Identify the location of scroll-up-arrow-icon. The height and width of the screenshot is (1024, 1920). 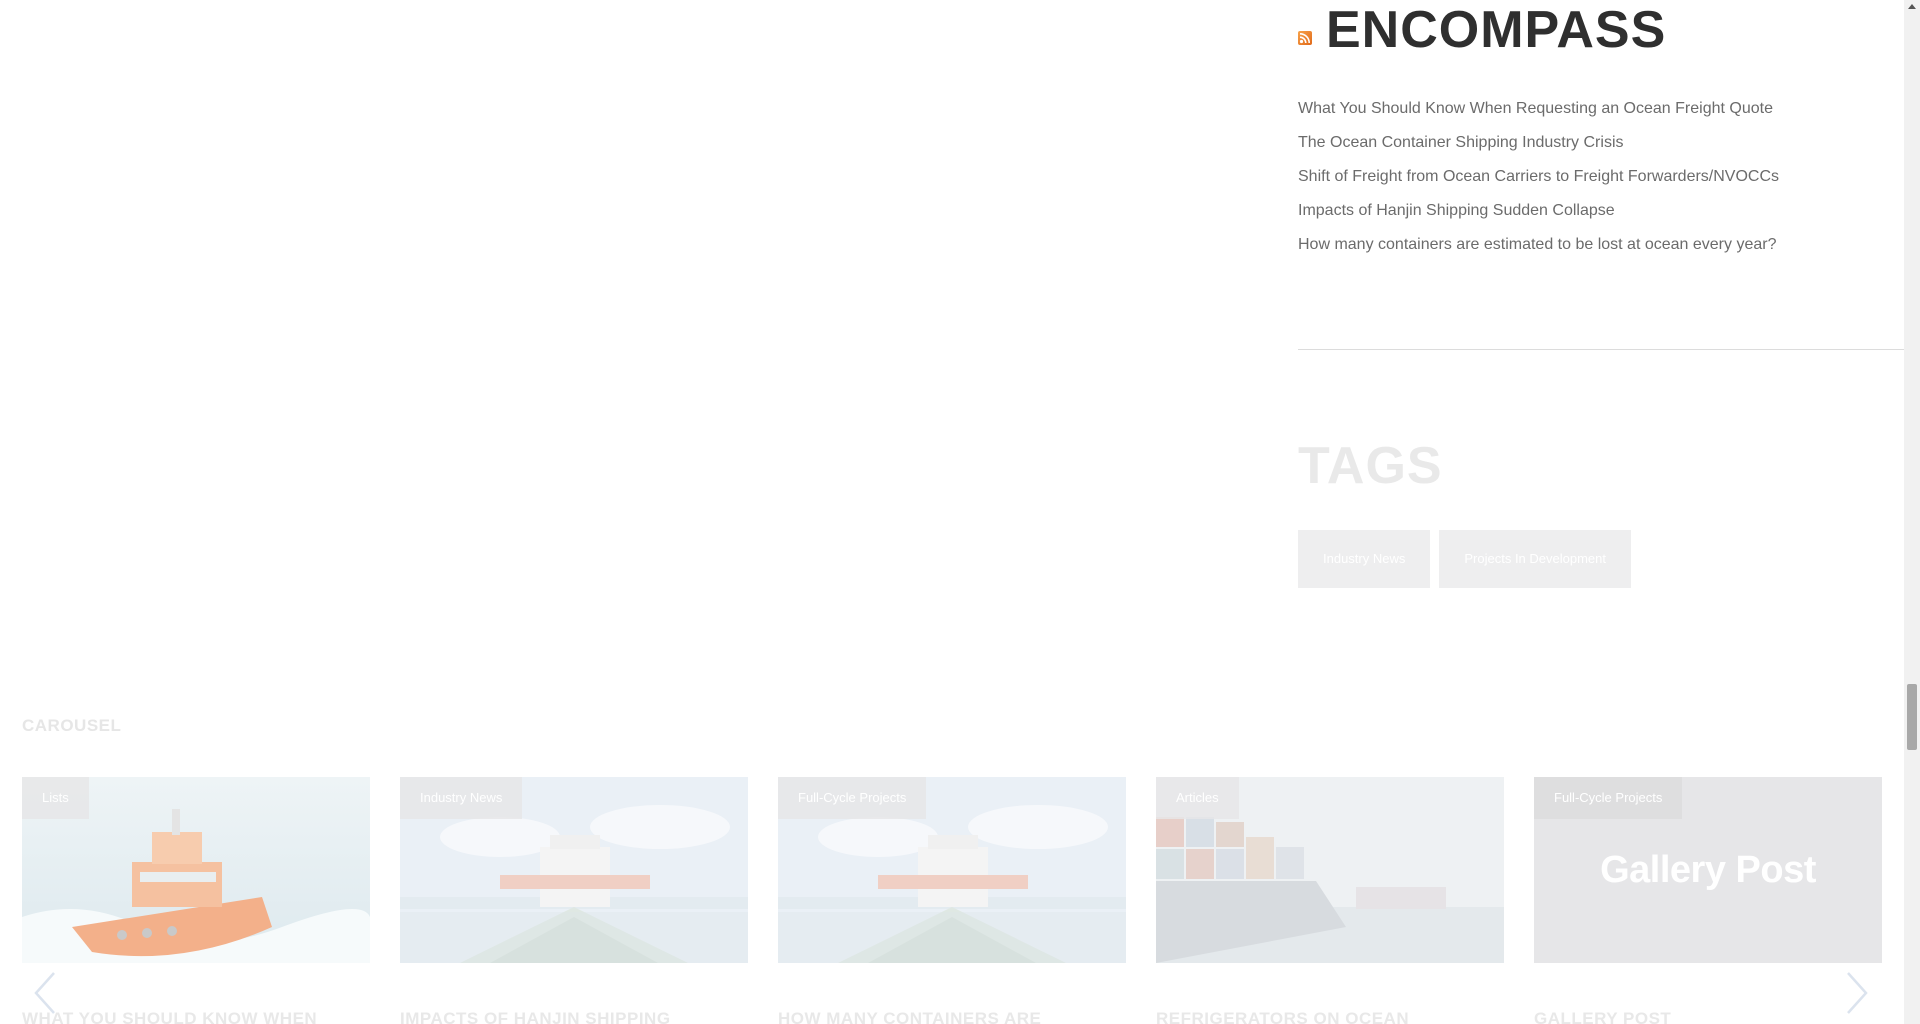
(1912, 6).